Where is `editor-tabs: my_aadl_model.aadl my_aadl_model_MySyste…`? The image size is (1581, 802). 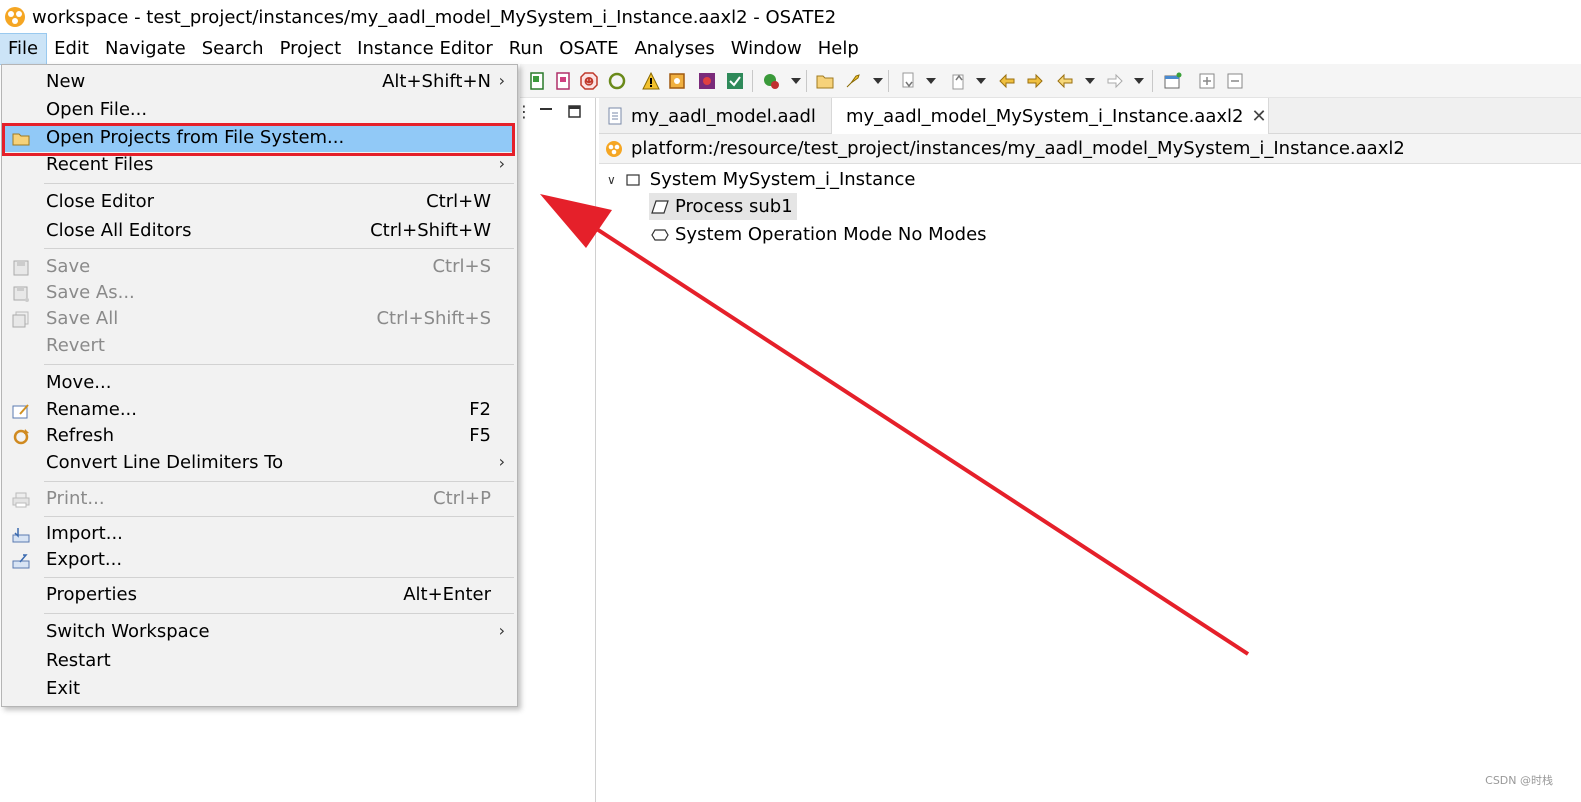
editor-tabs: my_aadl_model.aadl my_aadl_model_MySyste… is located at coordinates (1090, 116).